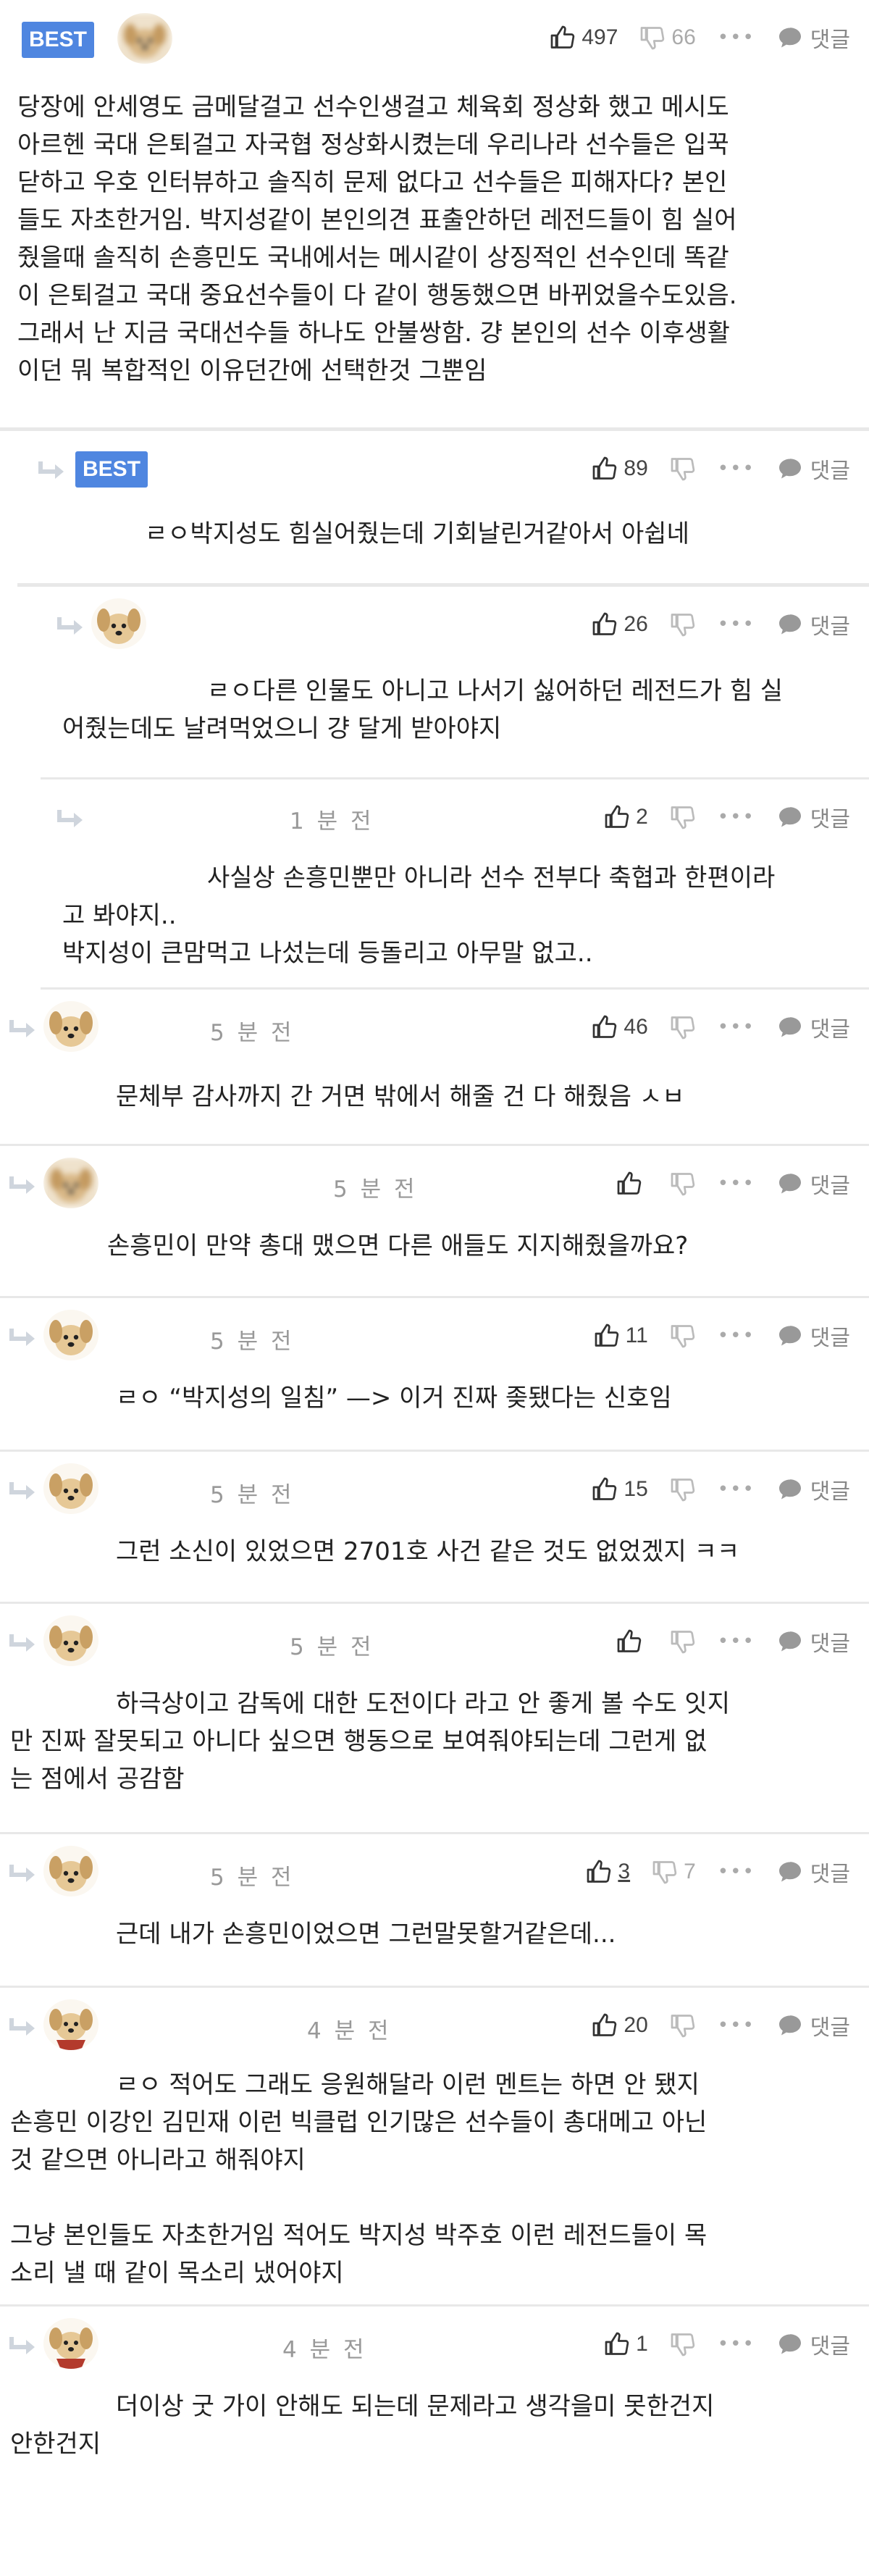  Describe the element at coordinates (417, 533) in the screenshot. I see `comment-text: ㄹㅇ박지성도 힘실어줬는데 기회날린거같아서 아쉽네` at that location.